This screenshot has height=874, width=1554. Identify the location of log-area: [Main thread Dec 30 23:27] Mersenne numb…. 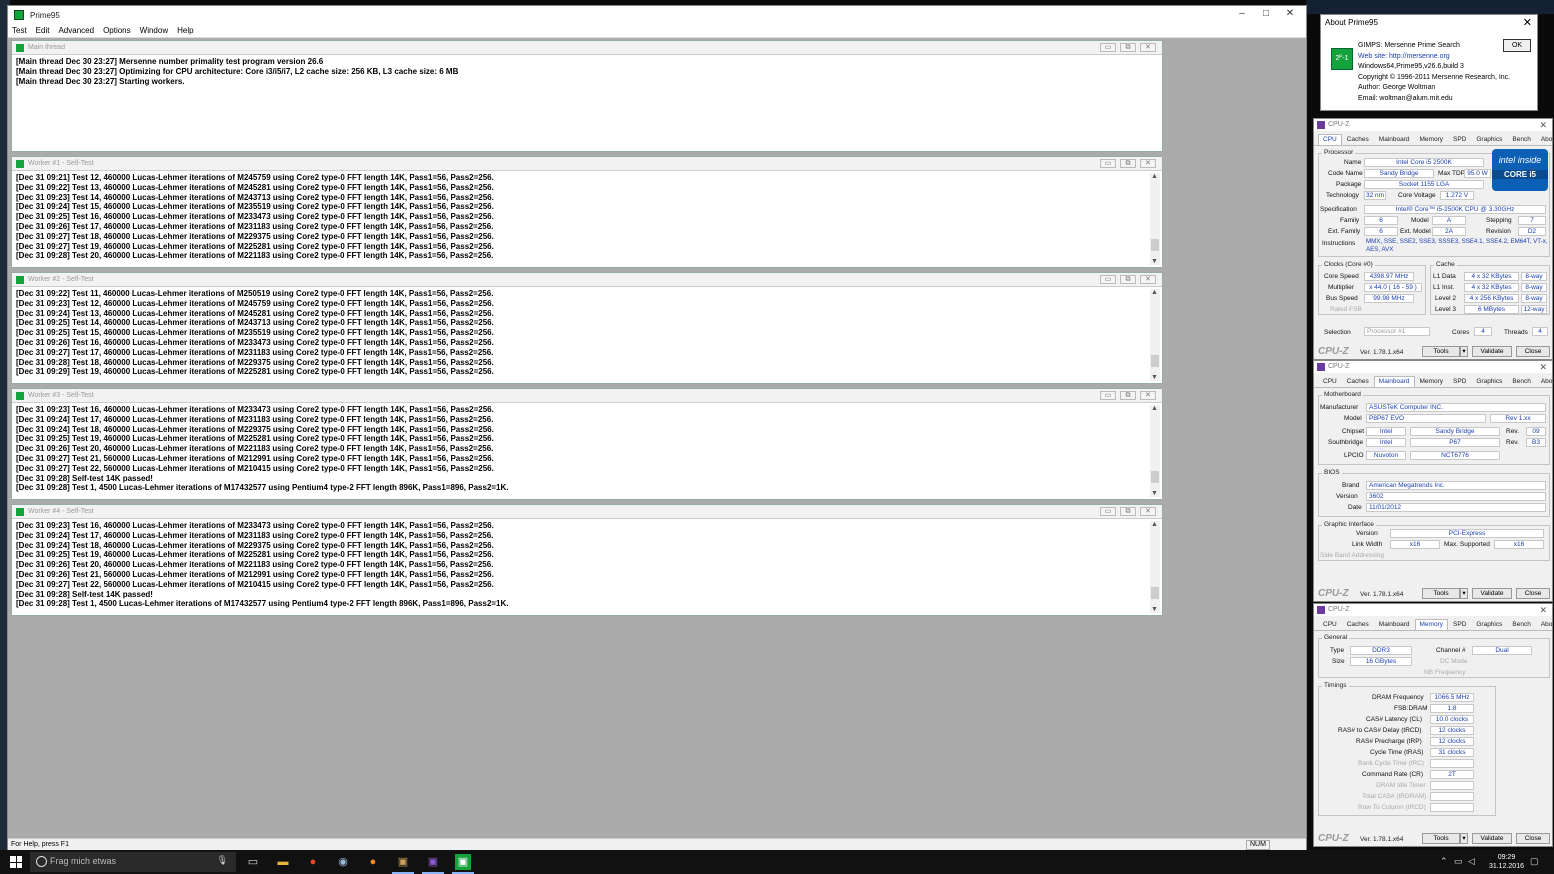
(582, 103).